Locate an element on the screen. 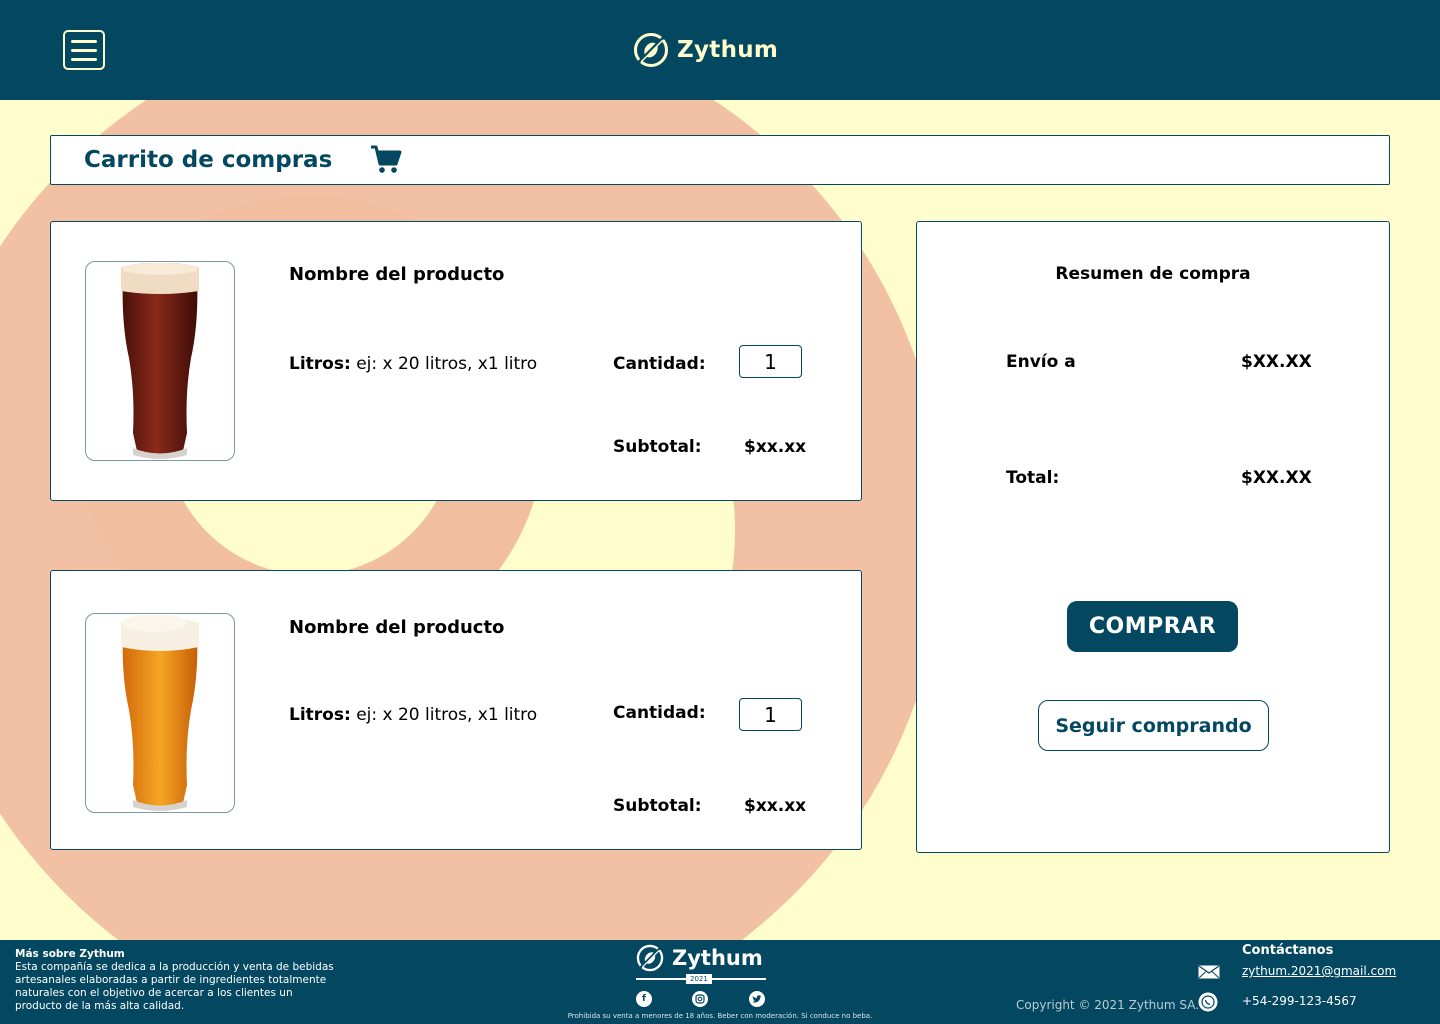  golden-ale-glass-image is located at coordinates (160, 713).